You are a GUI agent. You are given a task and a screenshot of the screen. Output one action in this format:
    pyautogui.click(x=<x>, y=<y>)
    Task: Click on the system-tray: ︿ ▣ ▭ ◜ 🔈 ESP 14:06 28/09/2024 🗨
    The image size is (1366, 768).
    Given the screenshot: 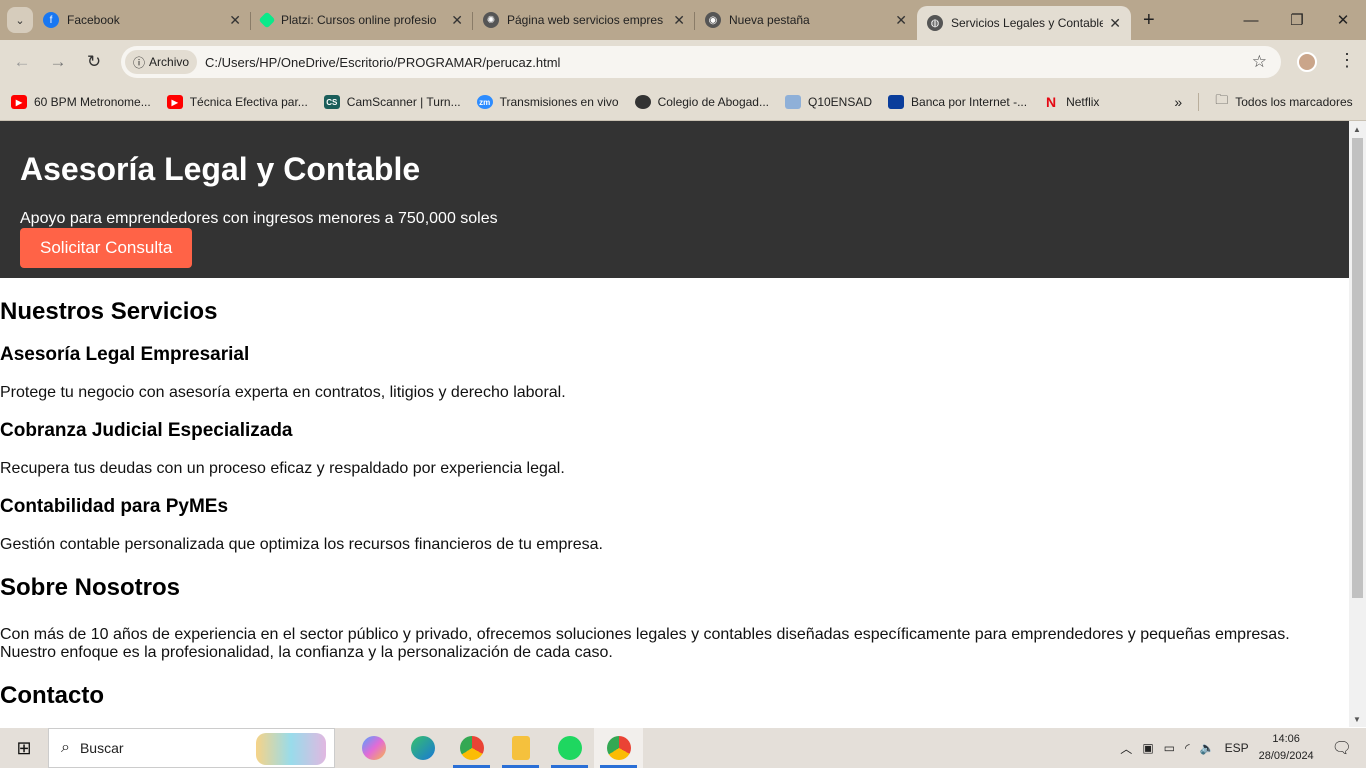 What is the action you would take?
    pyautogui.click(x=1243, y=748)
    